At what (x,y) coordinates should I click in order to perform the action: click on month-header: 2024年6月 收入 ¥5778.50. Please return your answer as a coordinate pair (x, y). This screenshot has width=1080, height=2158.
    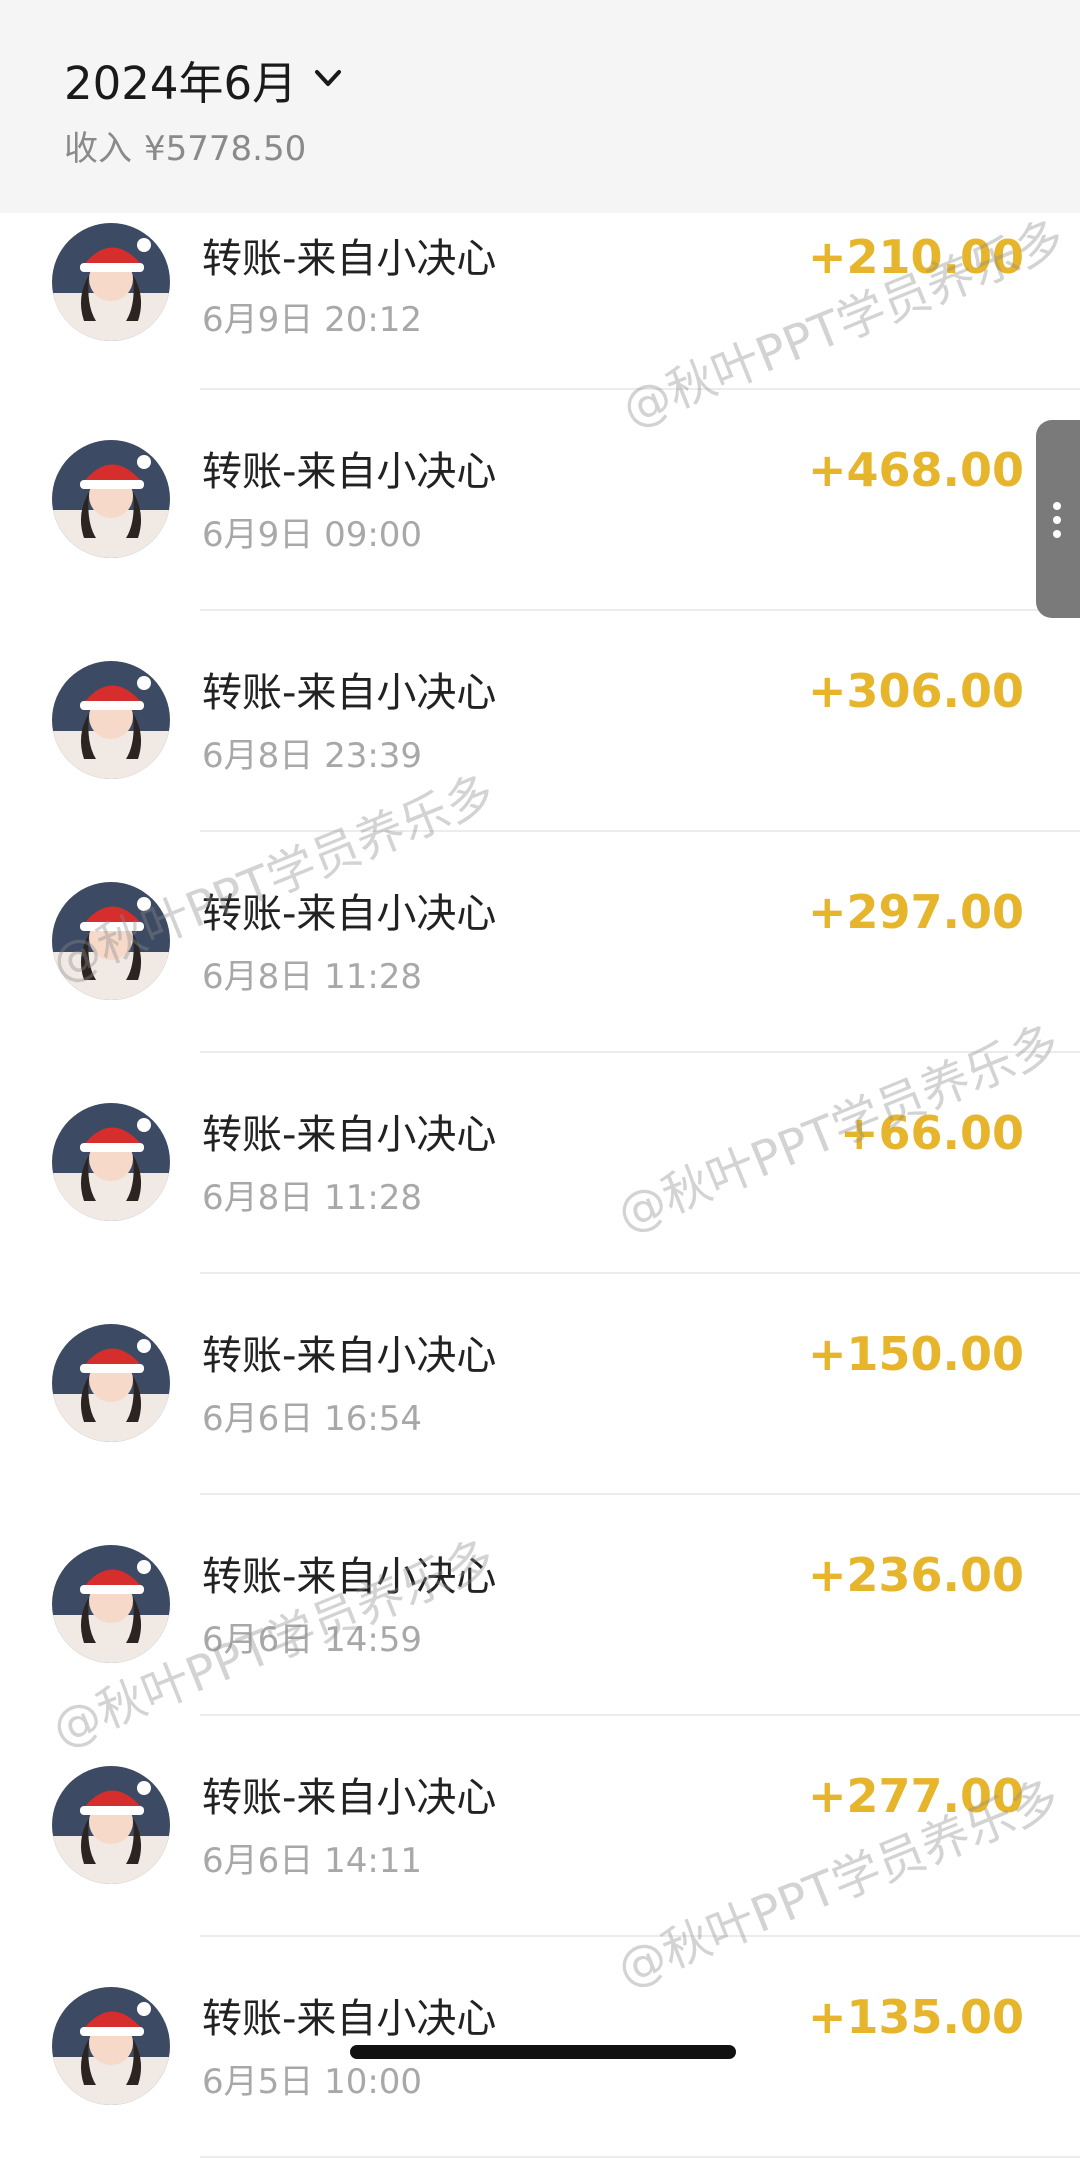
    Looking at the image, I should click on (540, 106).